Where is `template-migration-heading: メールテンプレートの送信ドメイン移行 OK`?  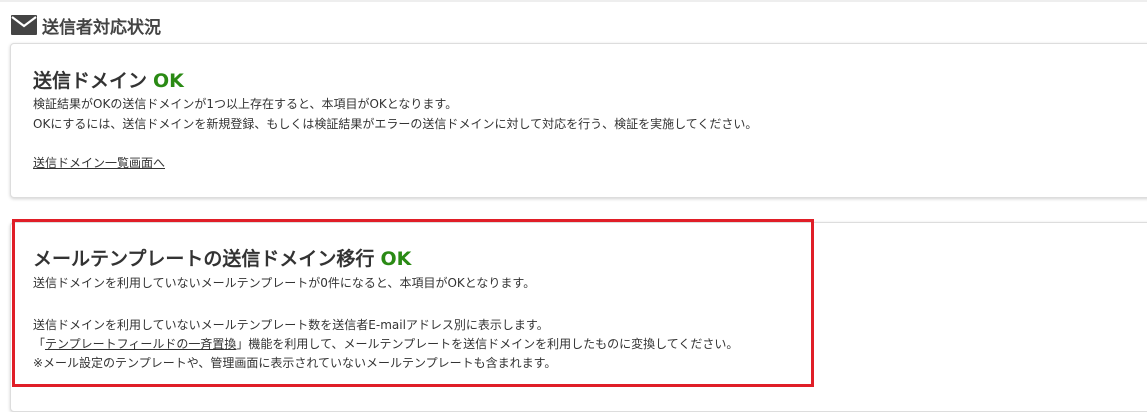 template-migration-heading: メールテンプレートの送信ドメイン移行 OK is located at coordinates (222, 257).